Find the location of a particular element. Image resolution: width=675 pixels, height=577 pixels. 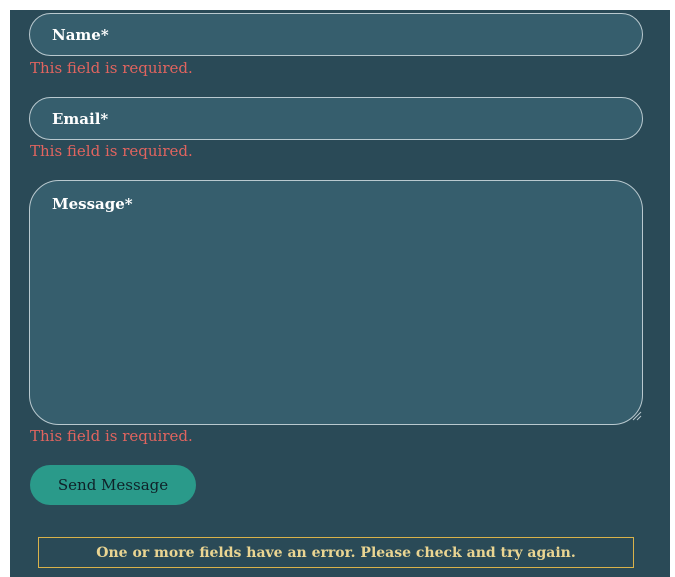

send-message-button: Send Message is located at coordinates (113, 485).